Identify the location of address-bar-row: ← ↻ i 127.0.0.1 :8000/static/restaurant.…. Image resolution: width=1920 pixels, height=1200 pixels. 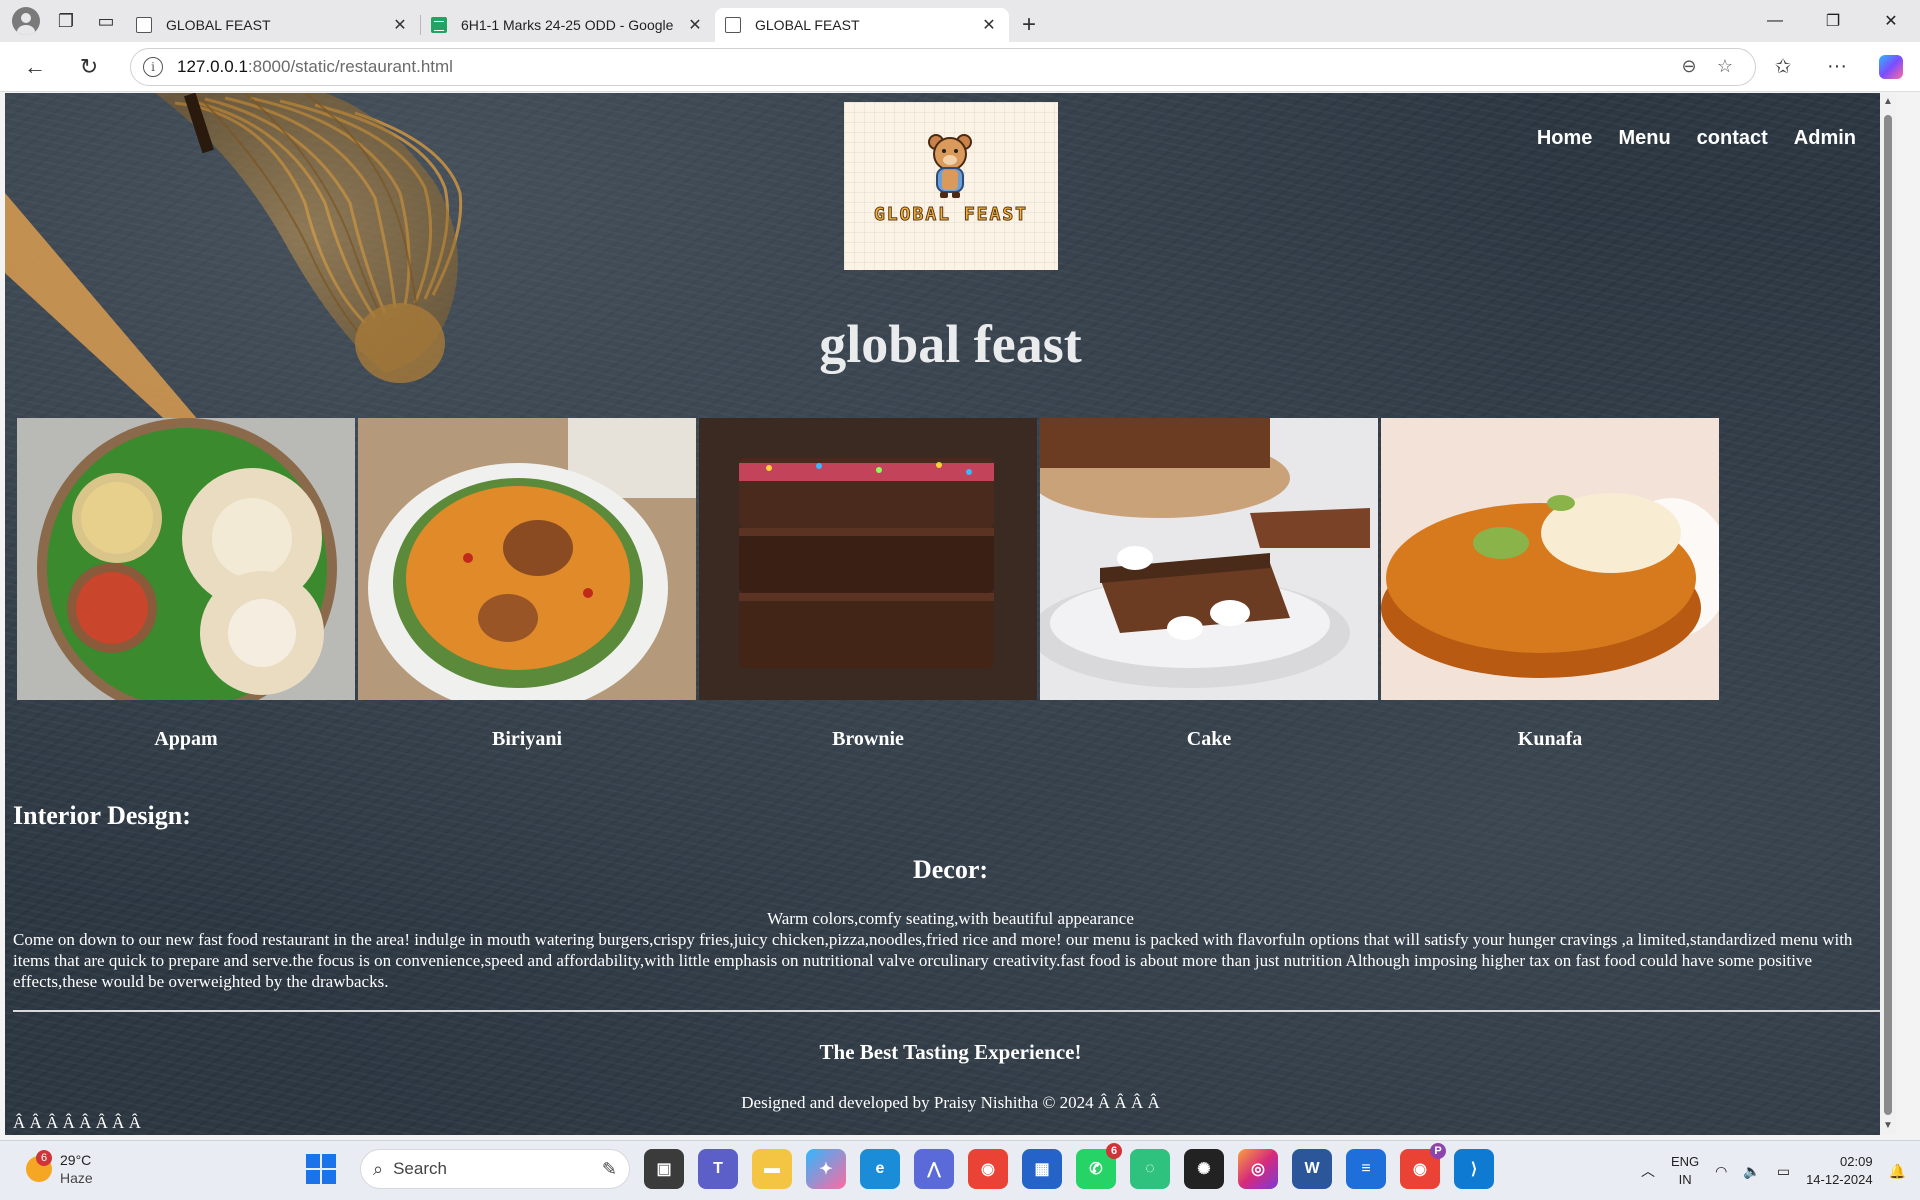
(960, 67).